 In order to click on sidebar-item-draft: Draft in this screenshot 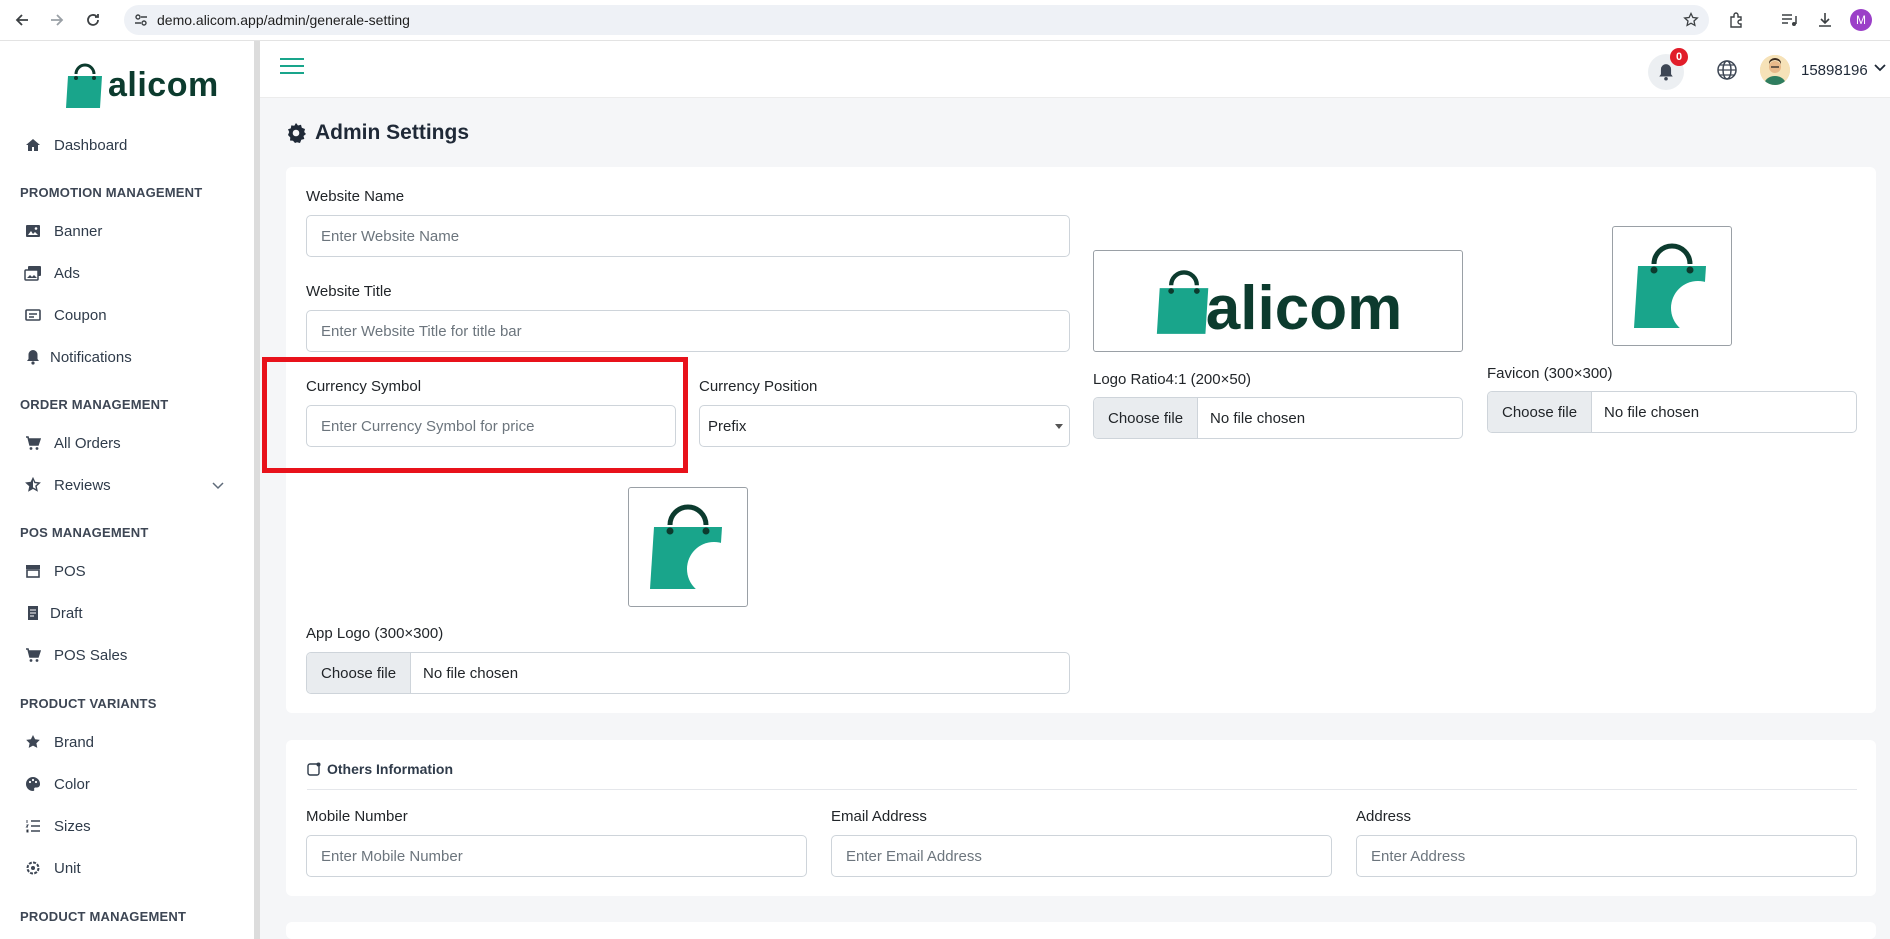, I will do `click(53, 613)`.